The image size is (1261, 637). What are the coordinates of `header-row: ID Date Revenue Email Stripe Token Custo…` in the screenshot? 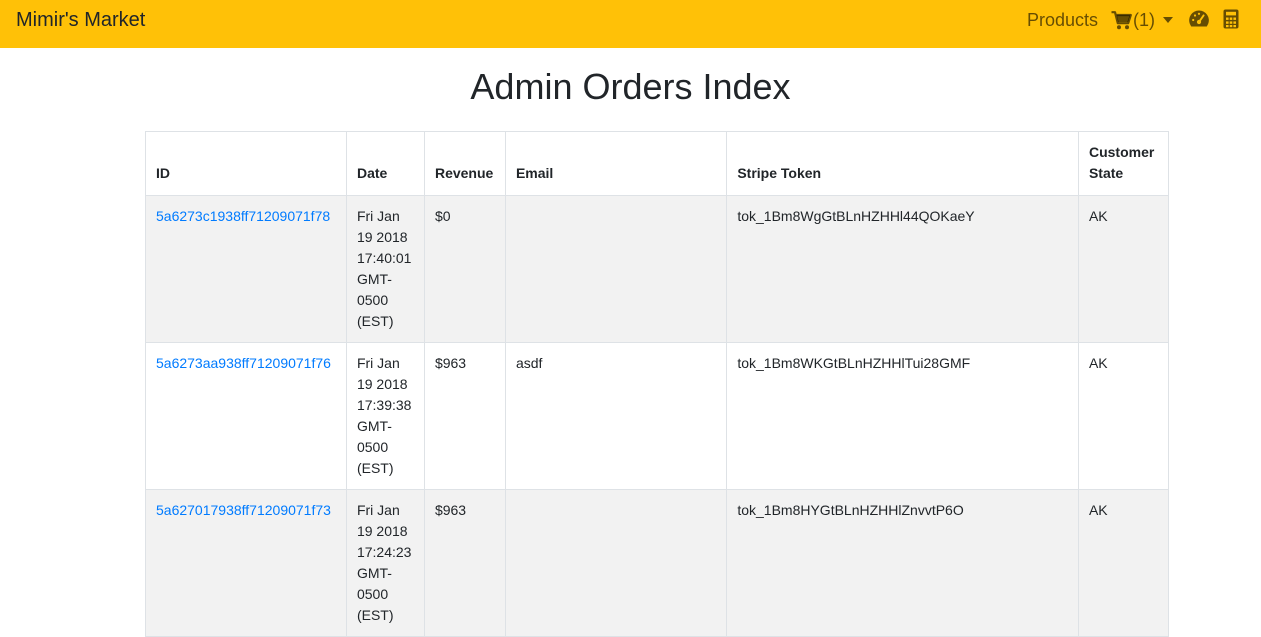 It's located at (657, 163).